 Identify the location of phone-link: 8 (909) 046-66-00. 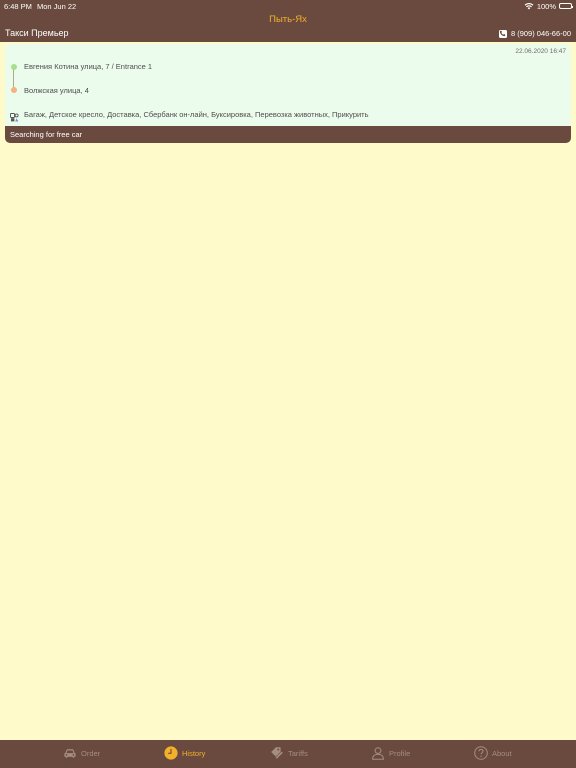
(534, 33).